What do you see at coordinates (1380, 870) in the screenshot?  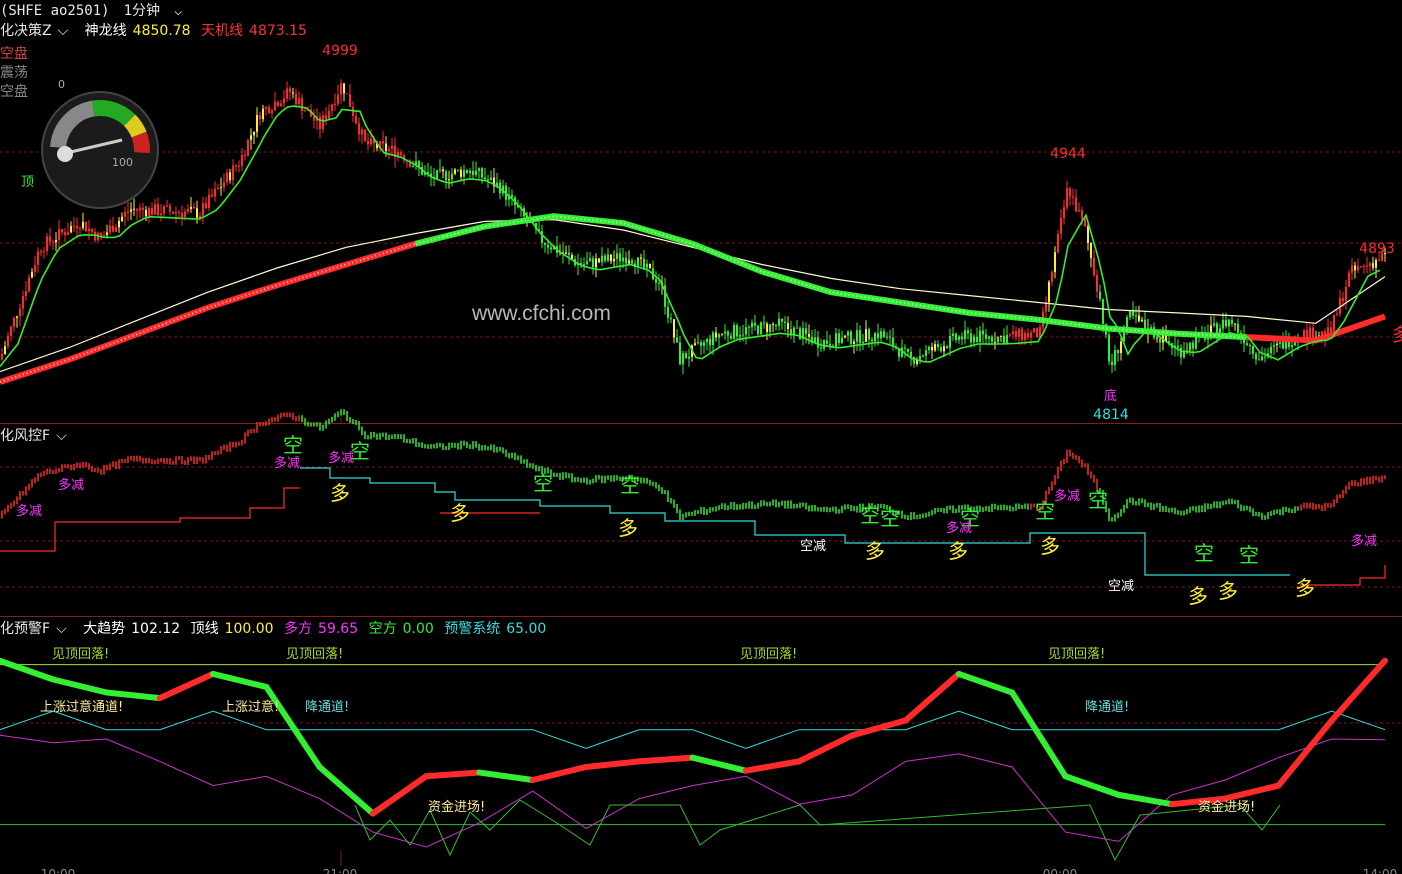 I see `time-axis-label: 14:00` at bounding box center [1380, 870].